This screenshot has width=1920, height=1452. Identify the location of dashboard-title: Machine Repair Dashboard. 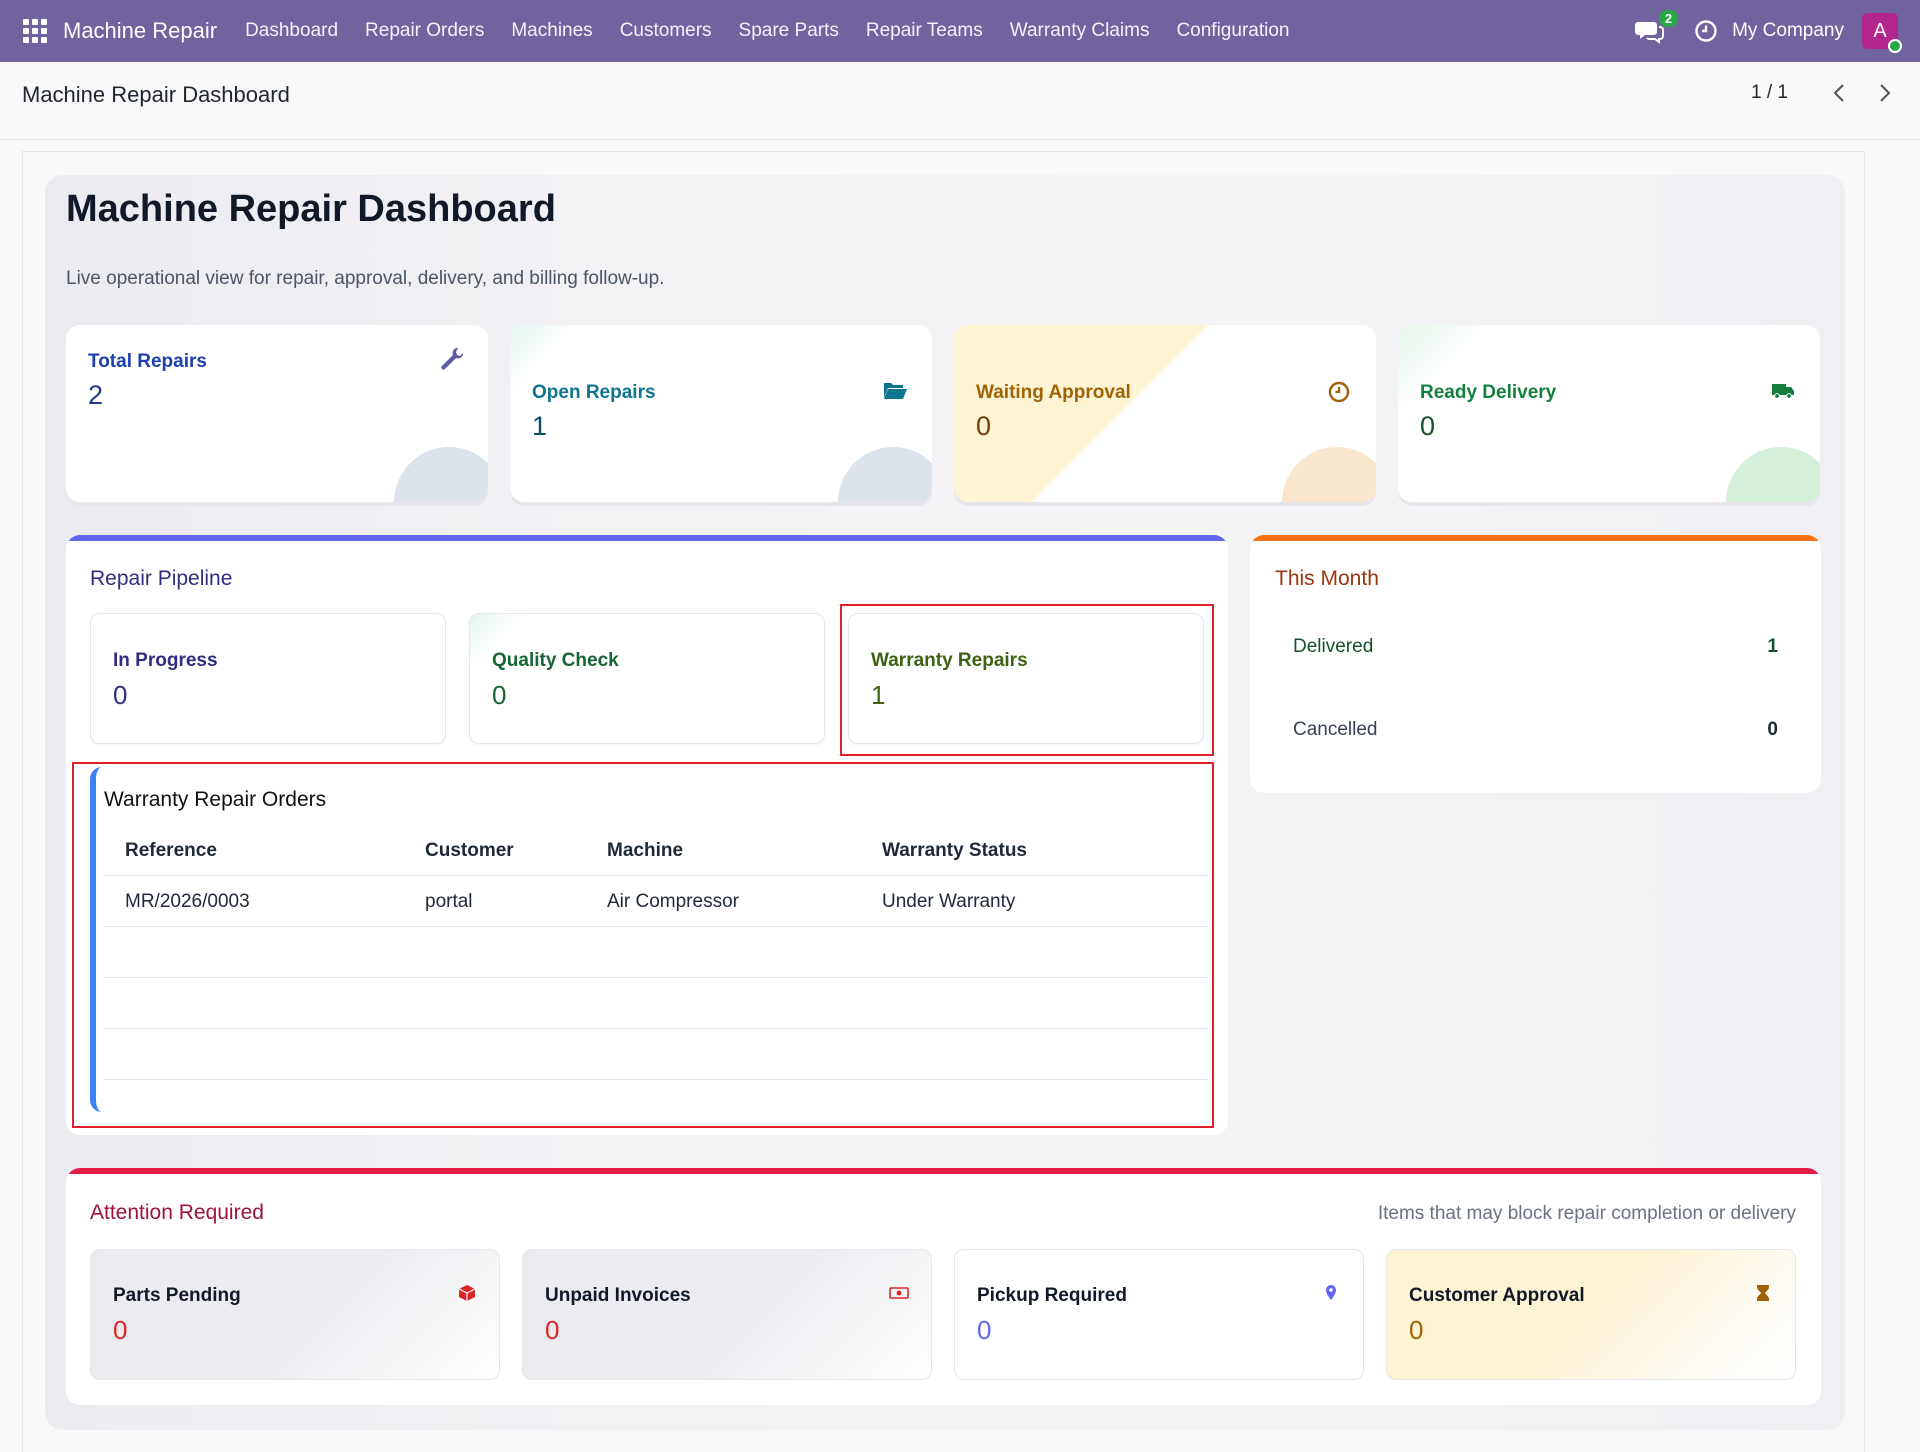
(311, 209).